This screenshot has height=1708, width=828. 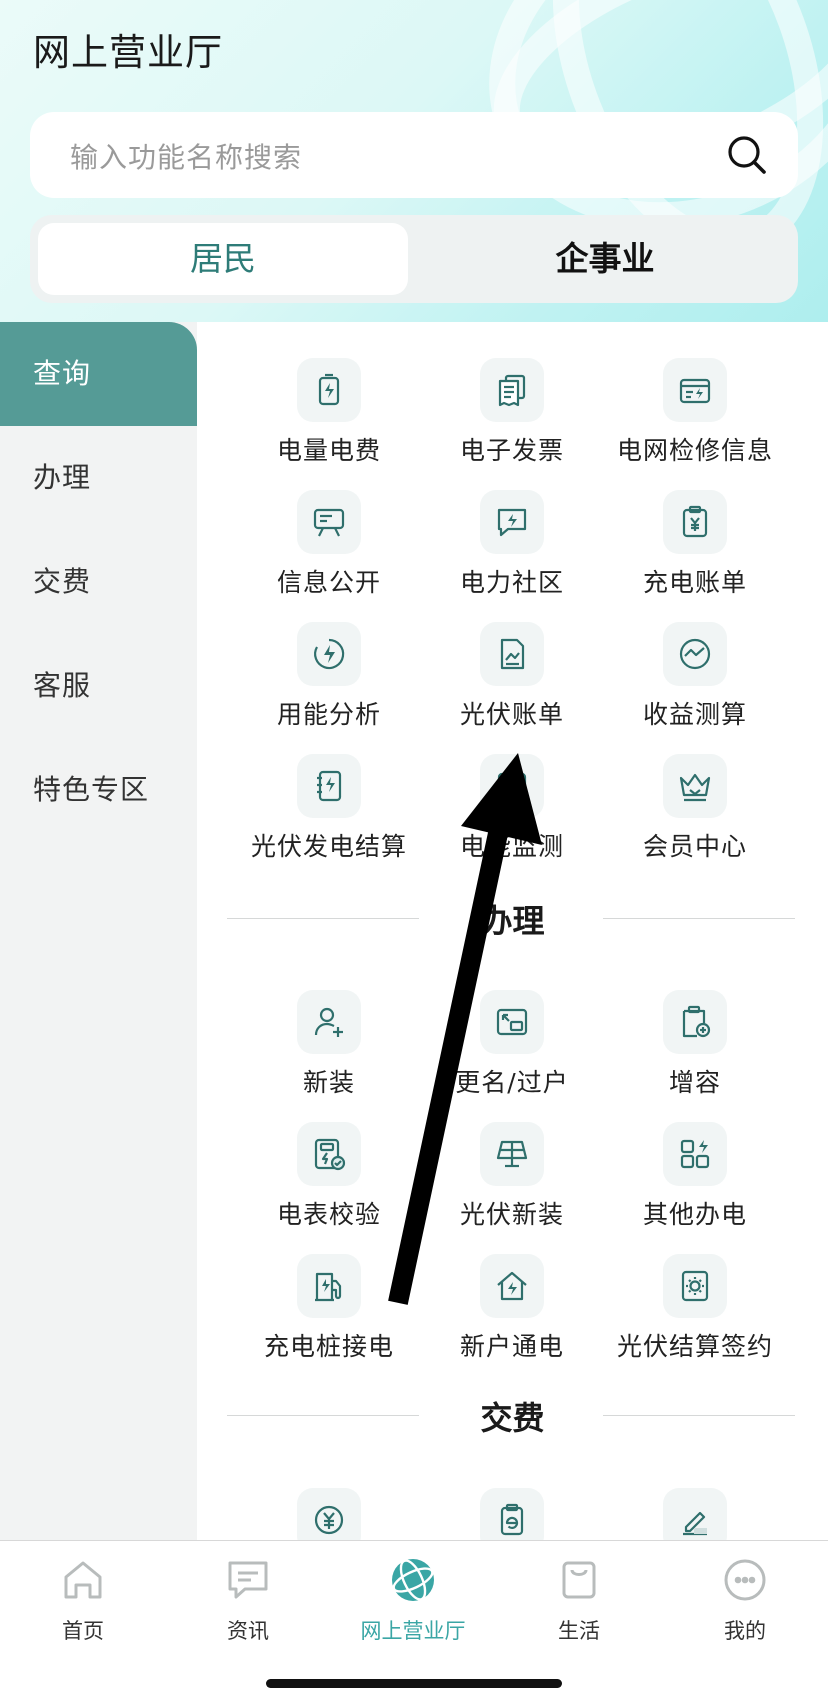 What do you see at coordinates (328, 1022) in the screenshot?
I see `user-plus-icon` at bounding box center [328, 1022].